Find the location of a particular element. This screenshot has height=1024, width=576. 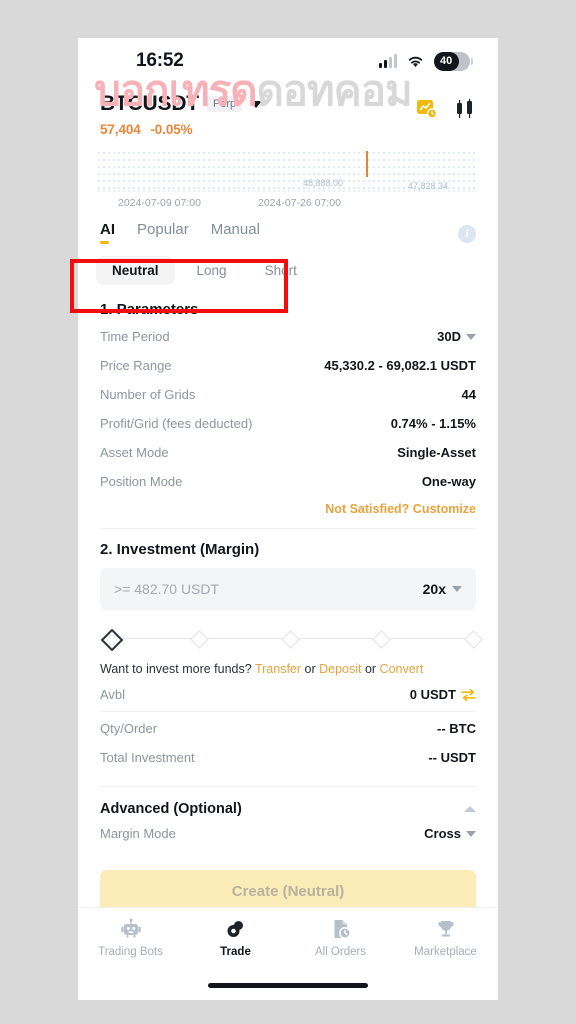

transfer-arrows-icon is located at coordinates (468, 695).